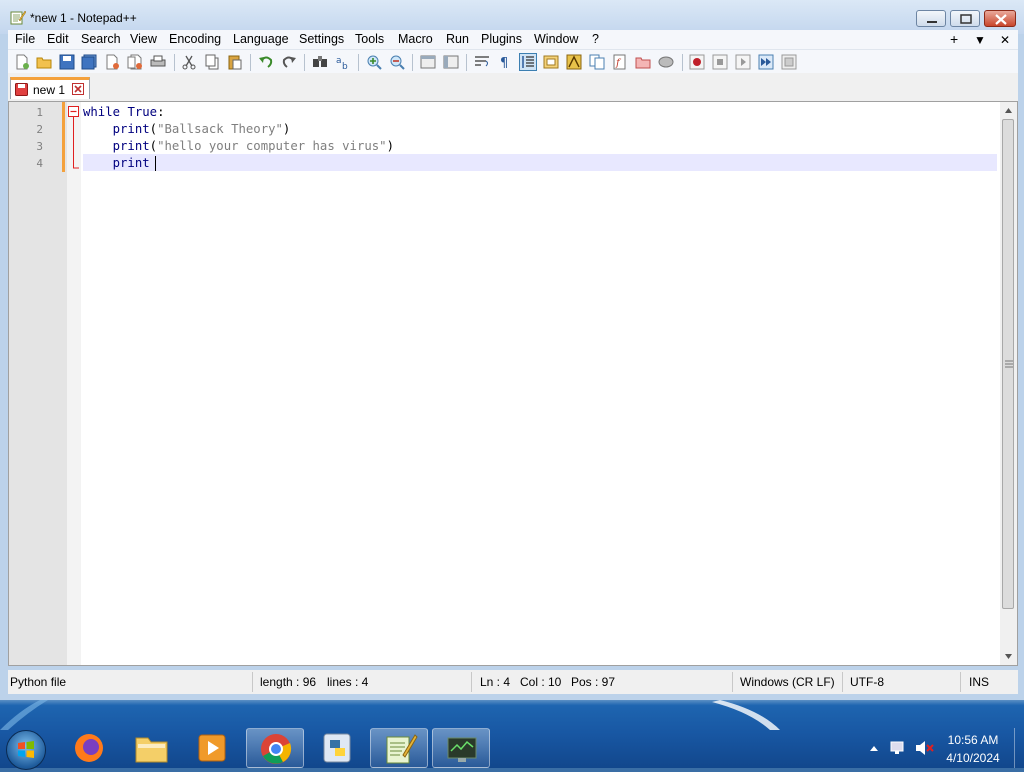  Describe the element at coordinates (369, 39) in the screenshot. I see `menu-tools: Tools` at that location.